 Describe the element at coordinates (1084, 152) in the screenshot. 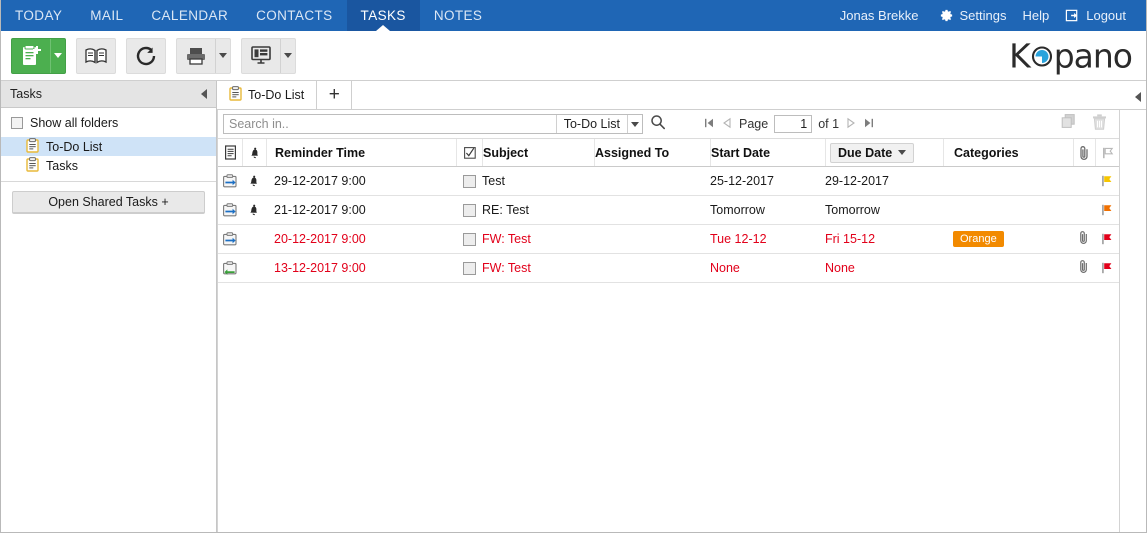

I see `column-attachment` at that location.